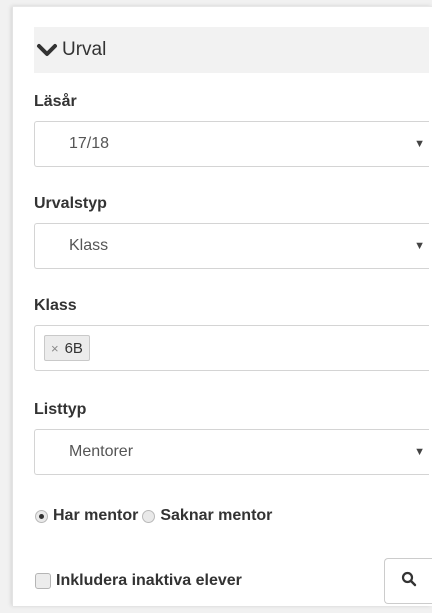 This screenshot has height=613, width=432. I want to click on klass-label: Klass, so click(55, 305).